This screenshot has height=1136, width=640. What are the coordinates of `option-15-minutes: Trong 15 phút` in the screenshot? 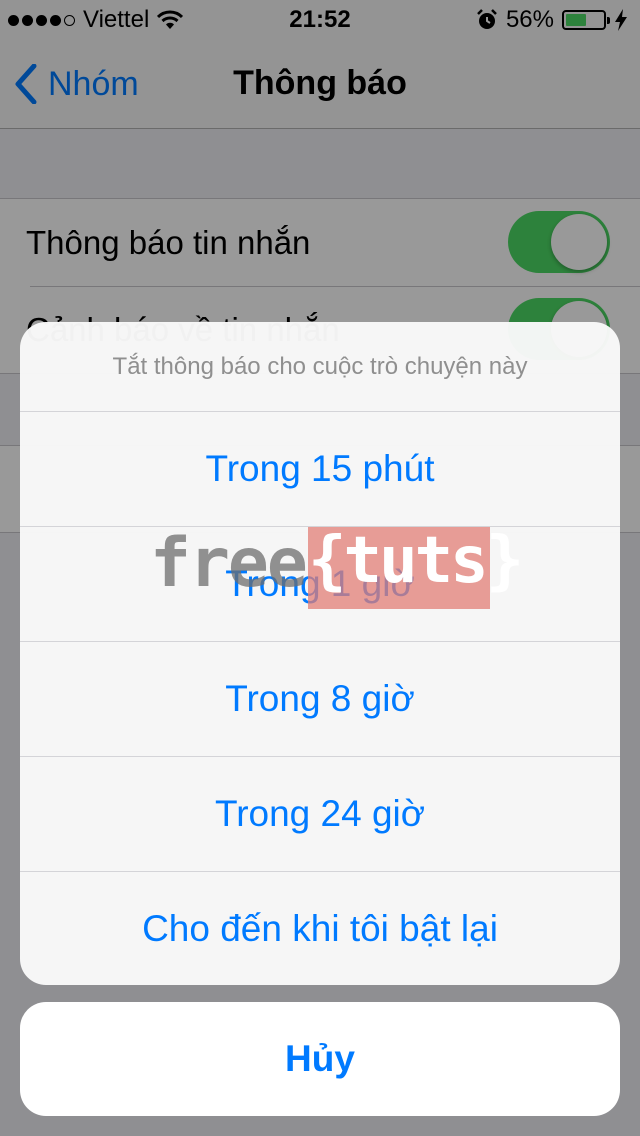 It's located at (320, 469).